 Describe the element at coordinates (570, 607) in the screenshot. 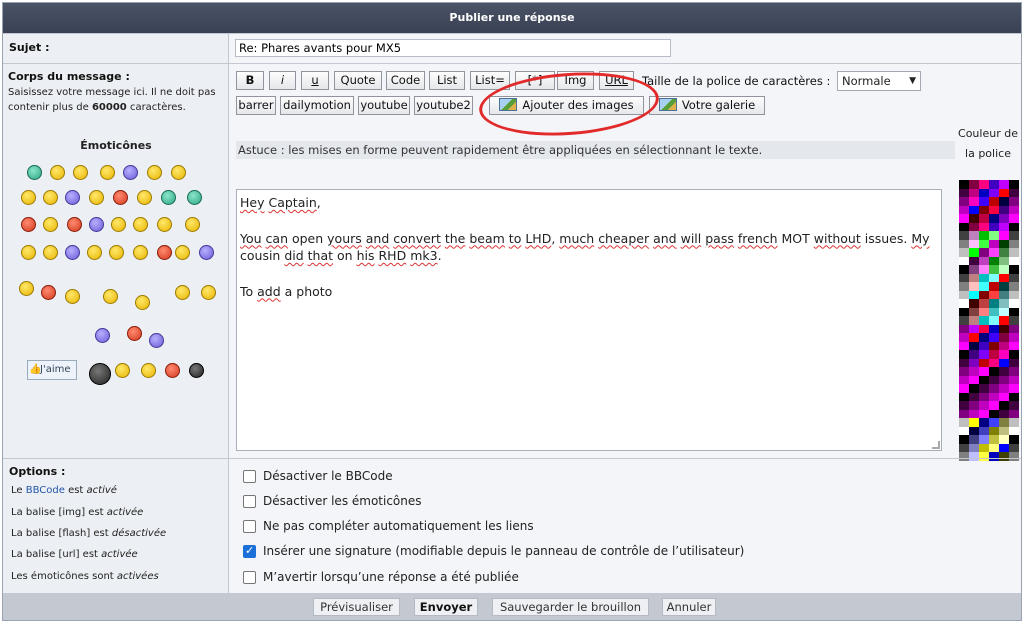

I see `save-draft-button: Sauvegarder le brouillon` at that location.